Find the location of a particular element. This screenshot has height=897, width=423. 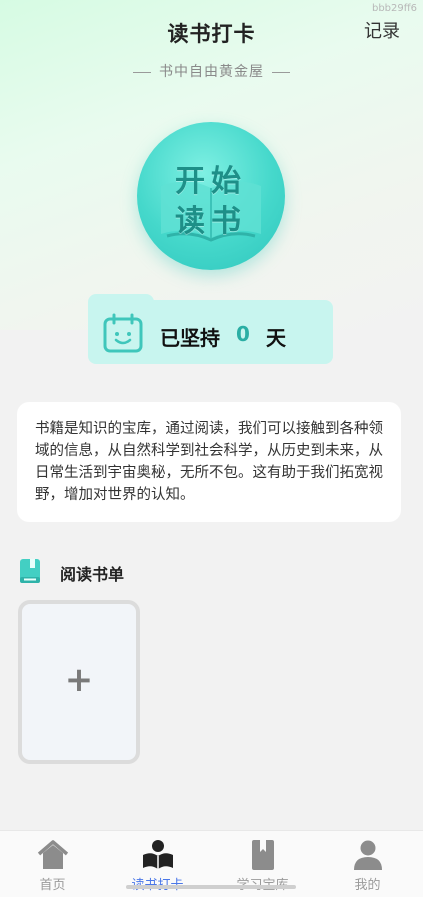

page-subtitle: 书中自由黄金屋 is located at coordinates (211, 71).